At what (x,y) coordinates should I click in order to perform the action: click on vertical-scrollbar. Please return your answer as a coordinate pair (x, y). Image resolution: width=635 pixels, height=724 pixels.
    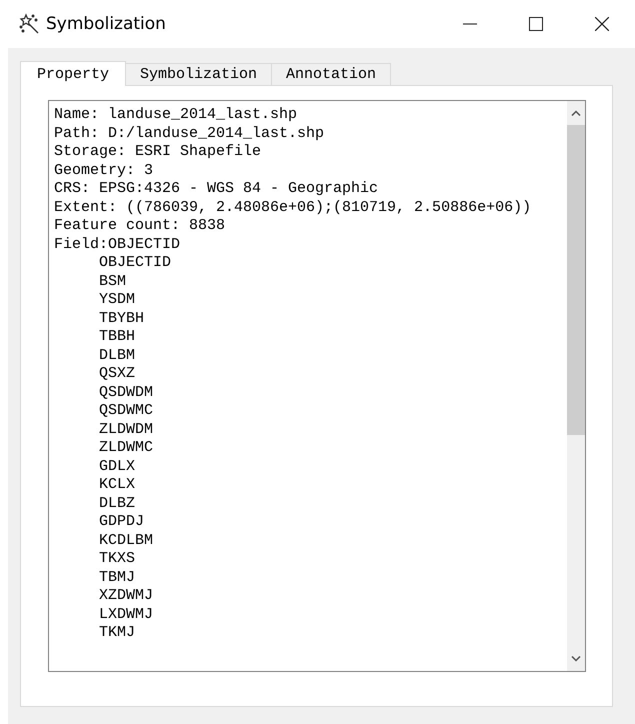
    Looking at the image, I should click on (576, 386).